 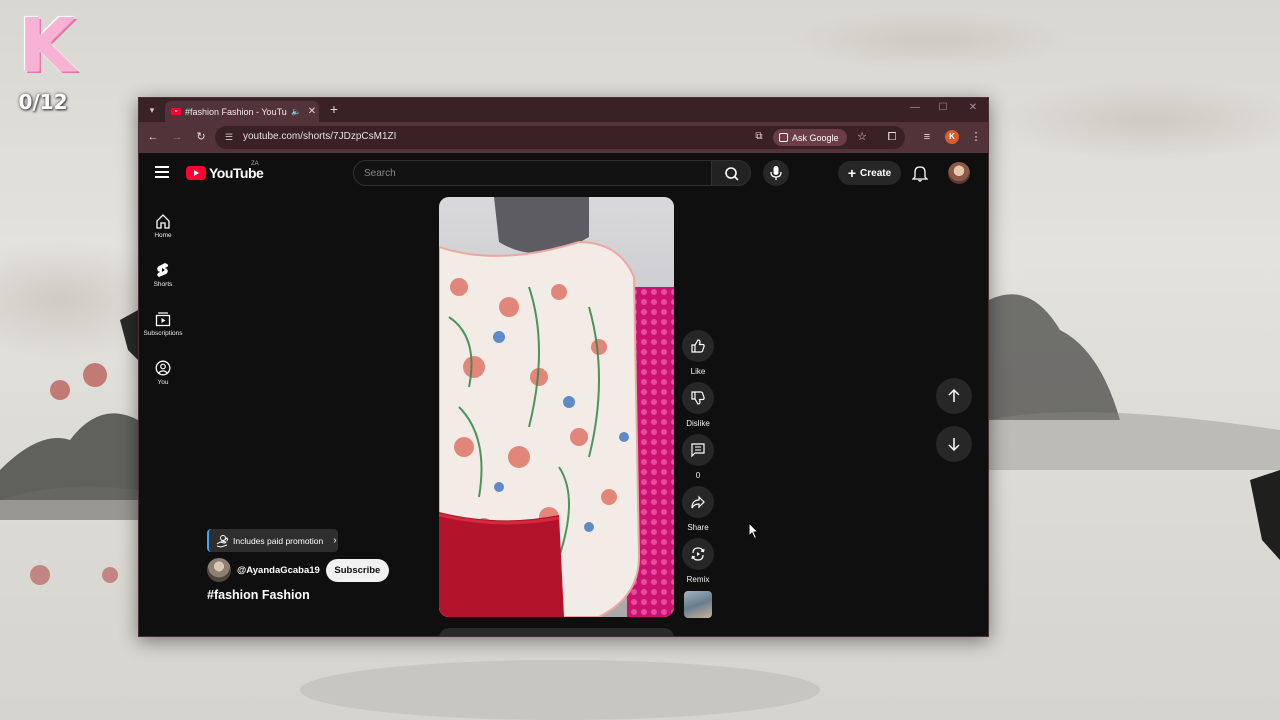 I want to click on media-controls-icon: ≡, so click(x=927, y=137).